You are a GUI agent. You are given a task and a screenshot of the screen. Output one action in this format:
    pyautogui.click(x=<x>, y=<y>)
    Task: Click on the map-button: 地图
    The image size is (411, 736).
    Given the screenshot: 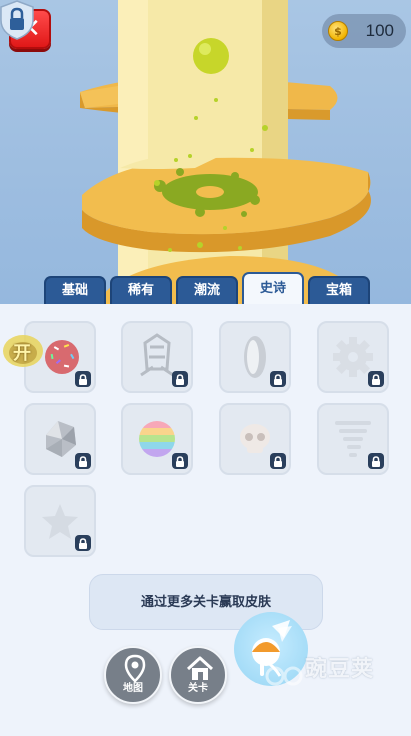 What is the action you would take?
    pyautogui.click(x=133, y=675)
    